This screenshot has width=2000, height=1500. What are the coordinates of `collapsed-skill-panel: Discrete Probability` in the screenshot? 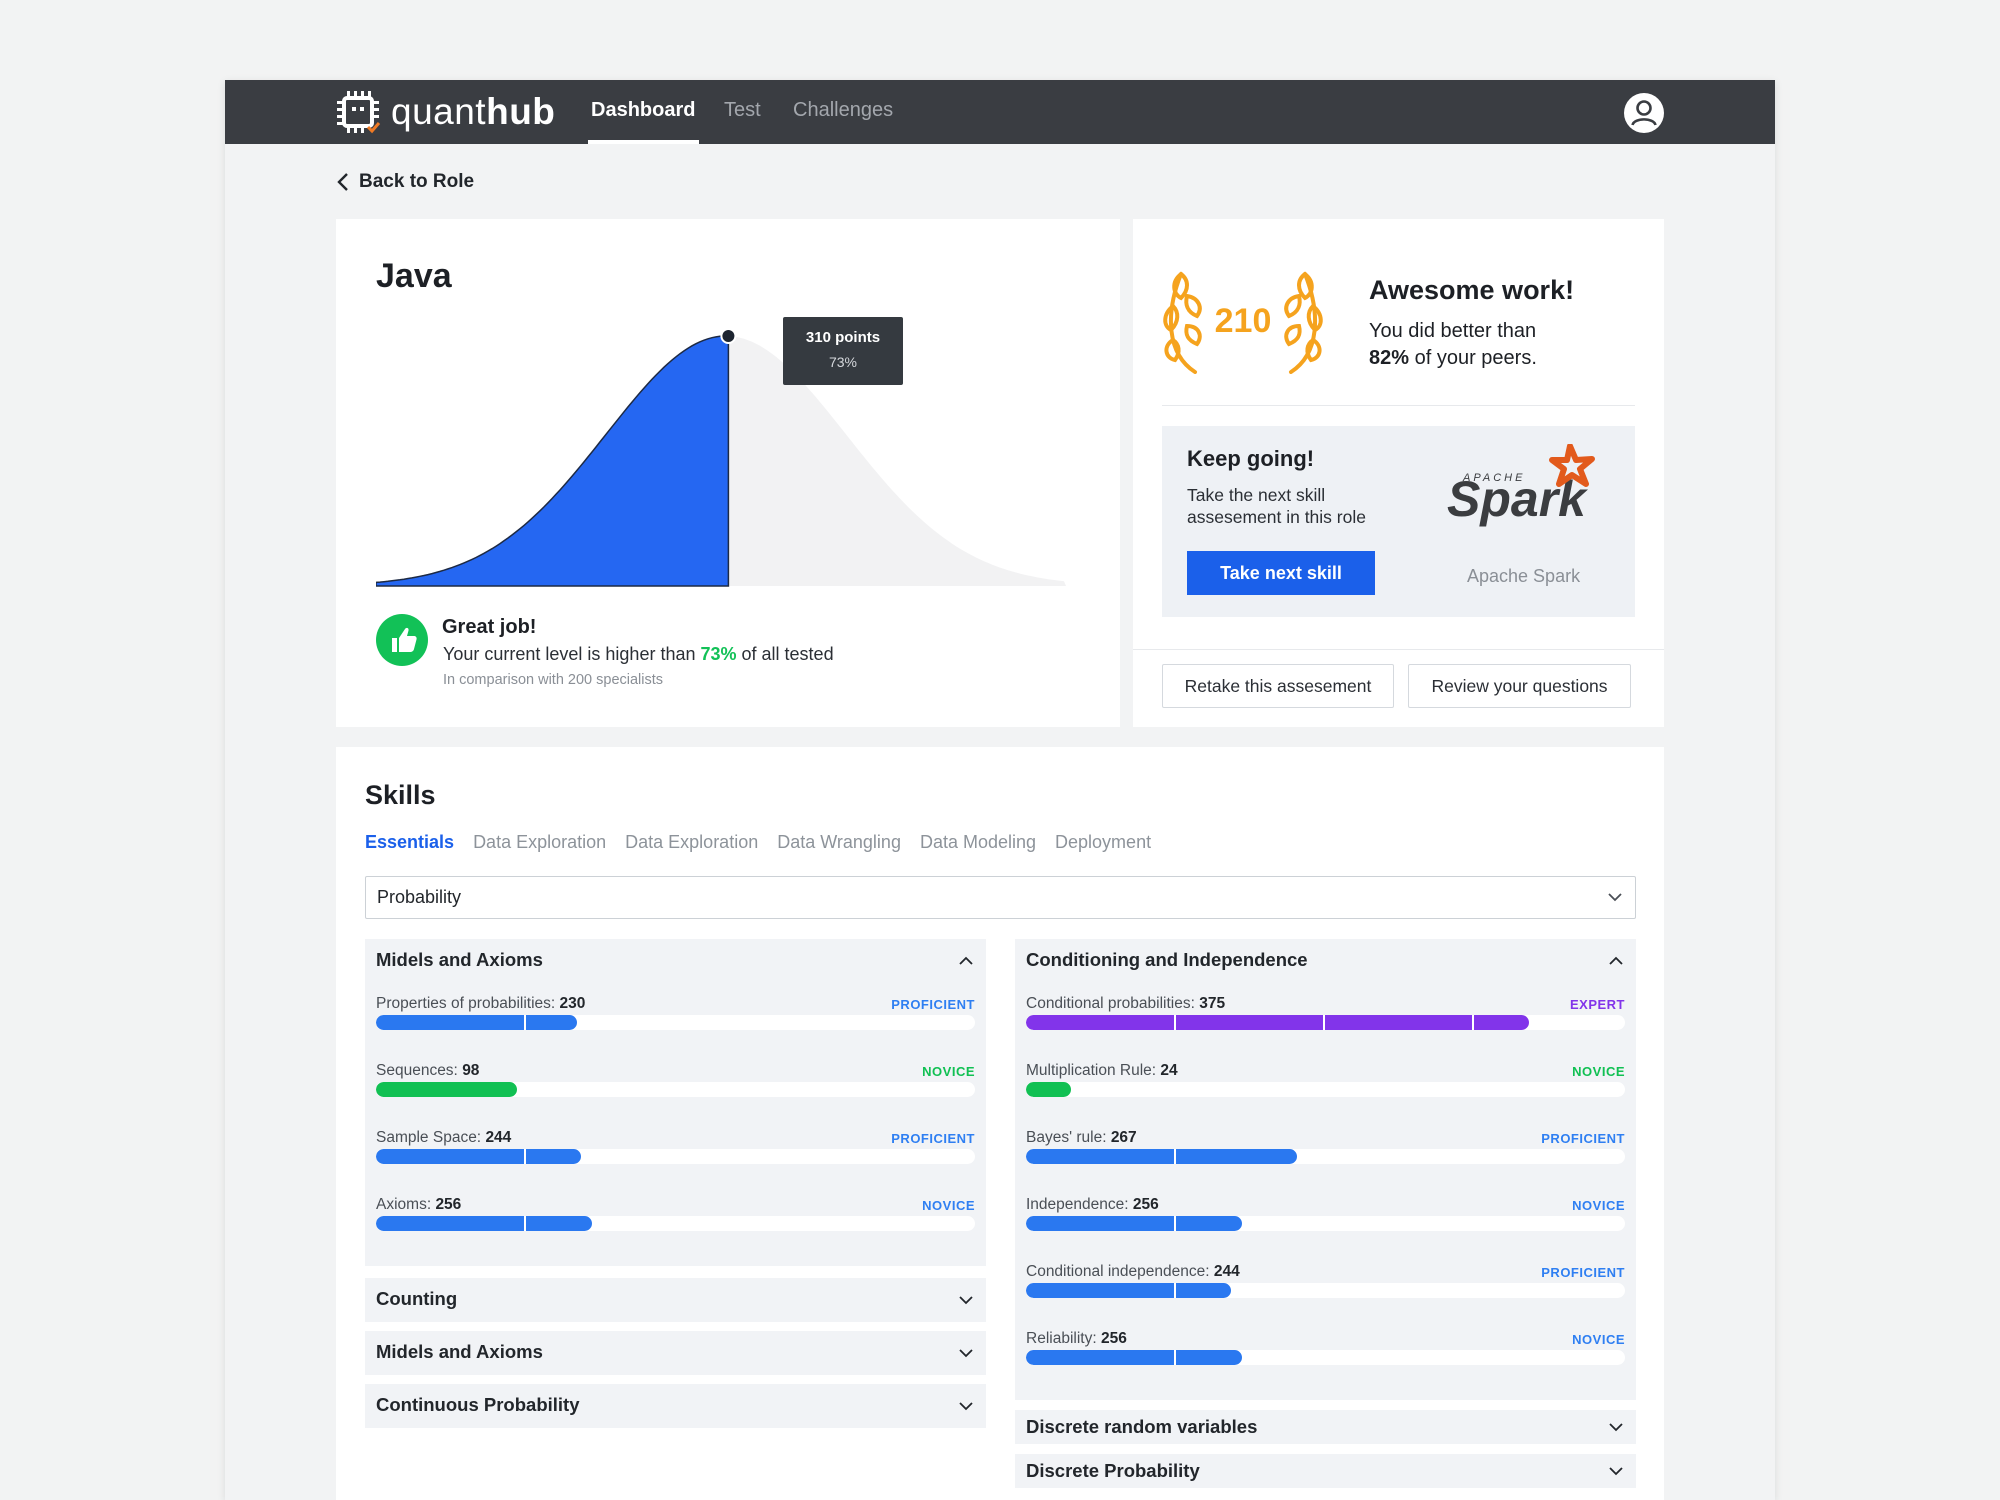 It's located at (1325, 1471).